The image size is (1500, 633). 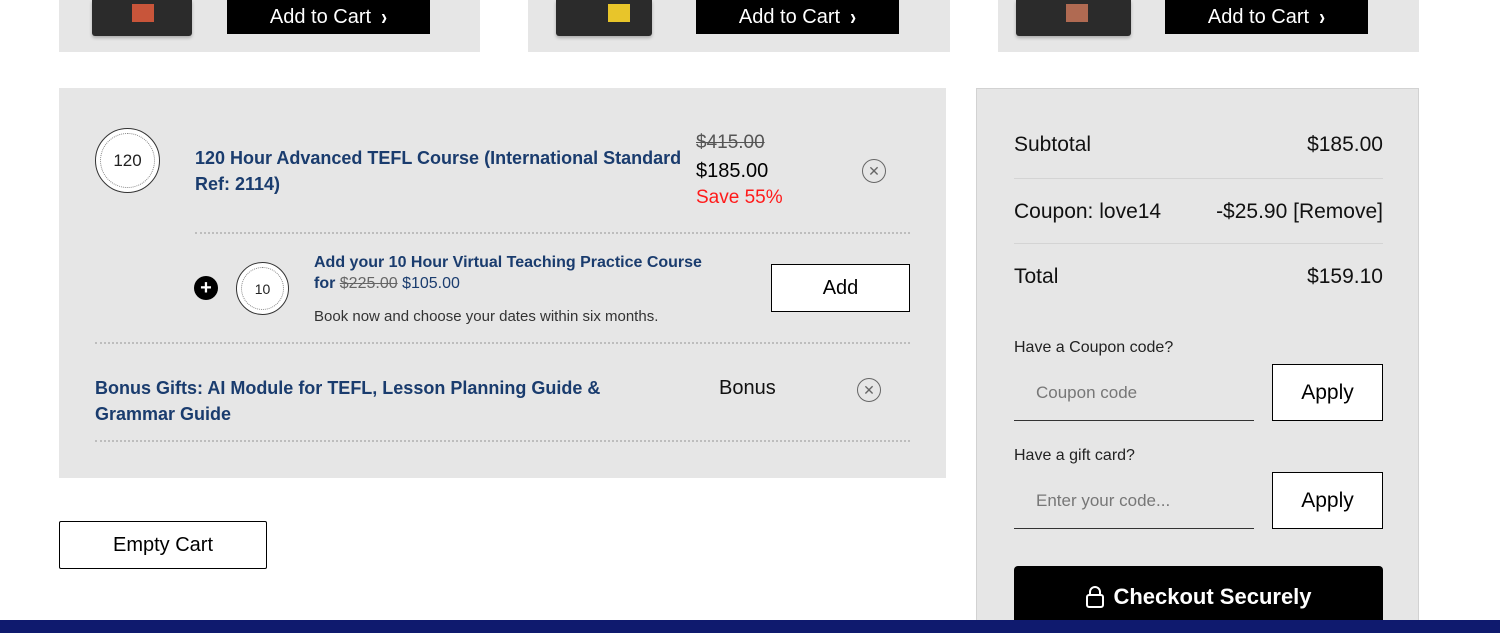 What do you see at coordinates (1134, 393) in the screenshot?
I see `coupon-input` at bounding box center [1134, 393].